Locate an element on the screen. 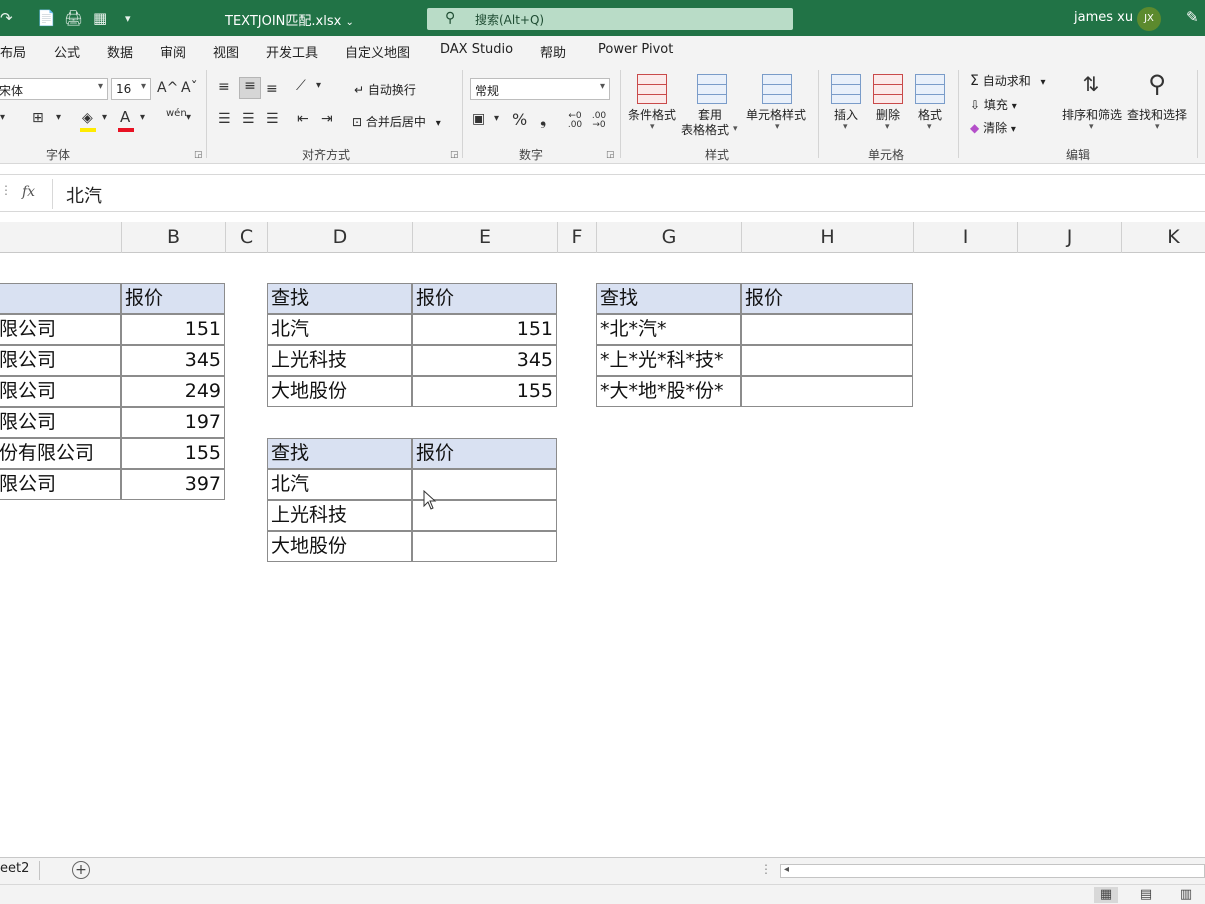 This screenshot has width=1205, height=904. clear-button: ◆ 清除 ▾ is located at coordinates (993, 127).